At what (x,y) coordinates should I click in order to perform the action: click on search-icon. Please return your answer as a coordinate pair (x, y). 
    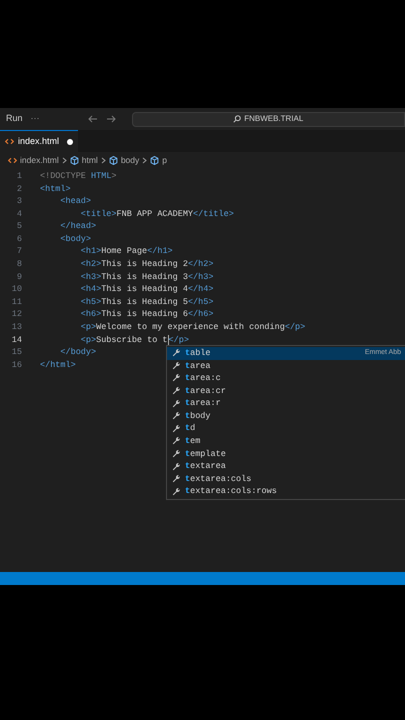
    Looking at the image, I should click on (237, 119).